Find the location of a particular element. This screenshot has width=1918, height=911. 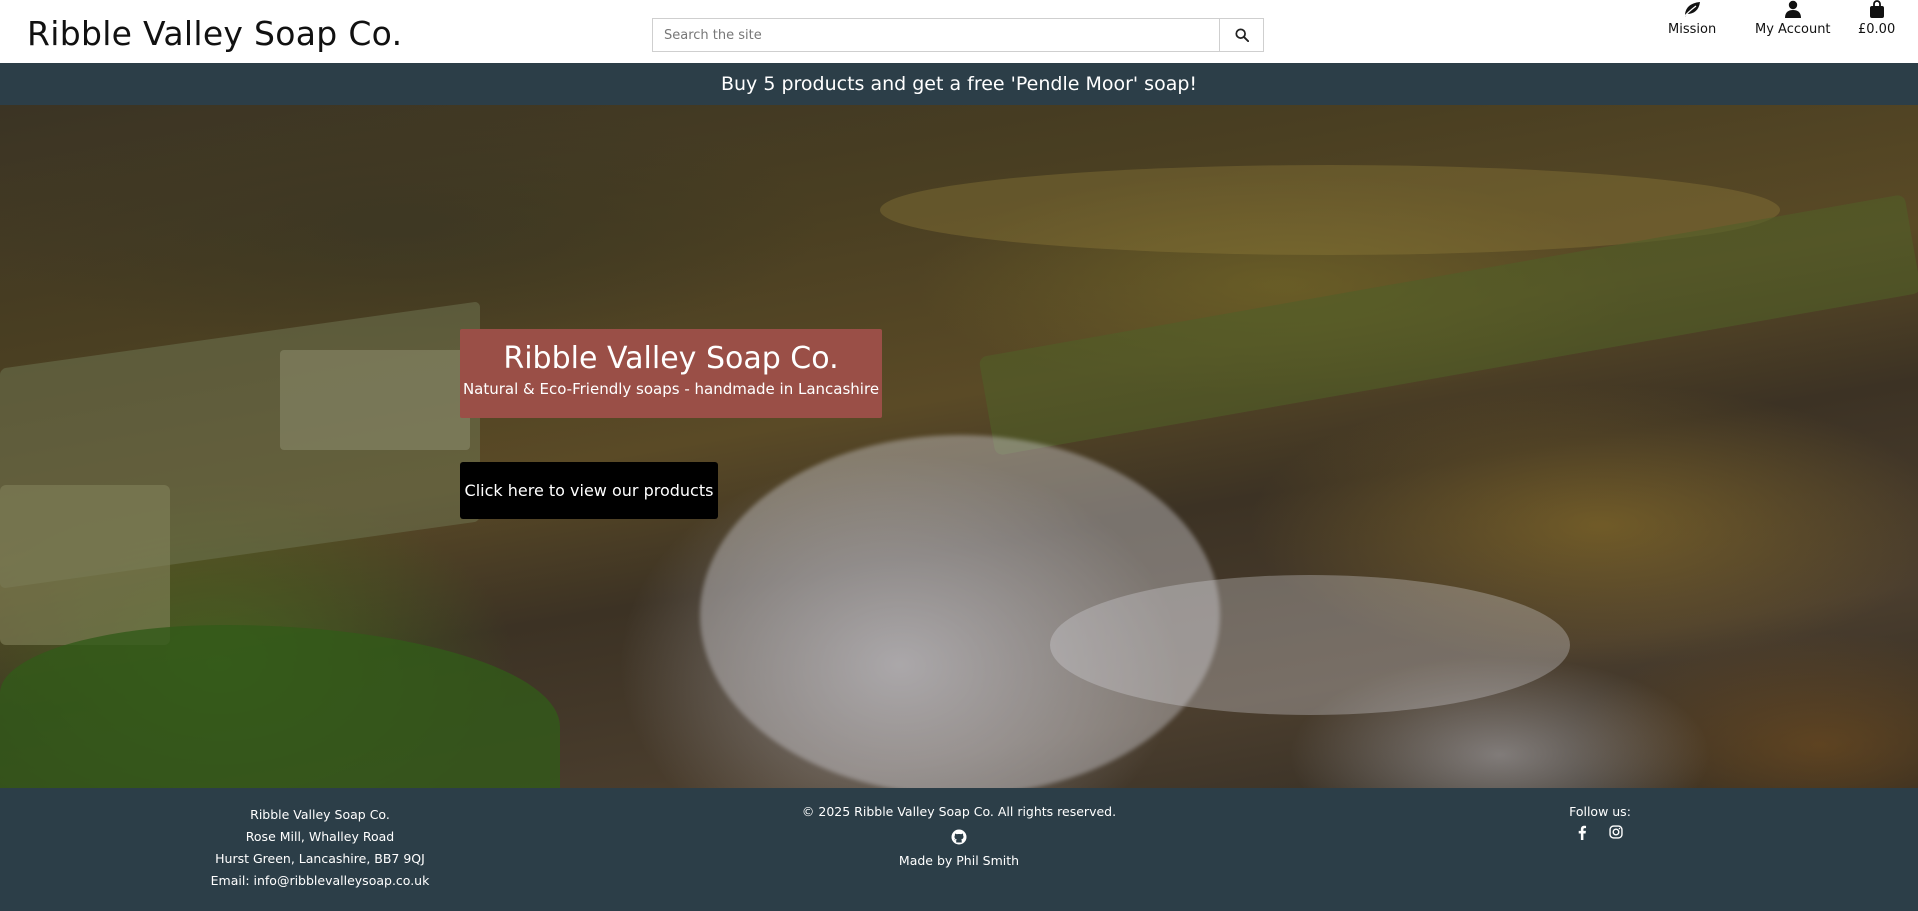

leaf-icon is located at coordinates (1692, 10).